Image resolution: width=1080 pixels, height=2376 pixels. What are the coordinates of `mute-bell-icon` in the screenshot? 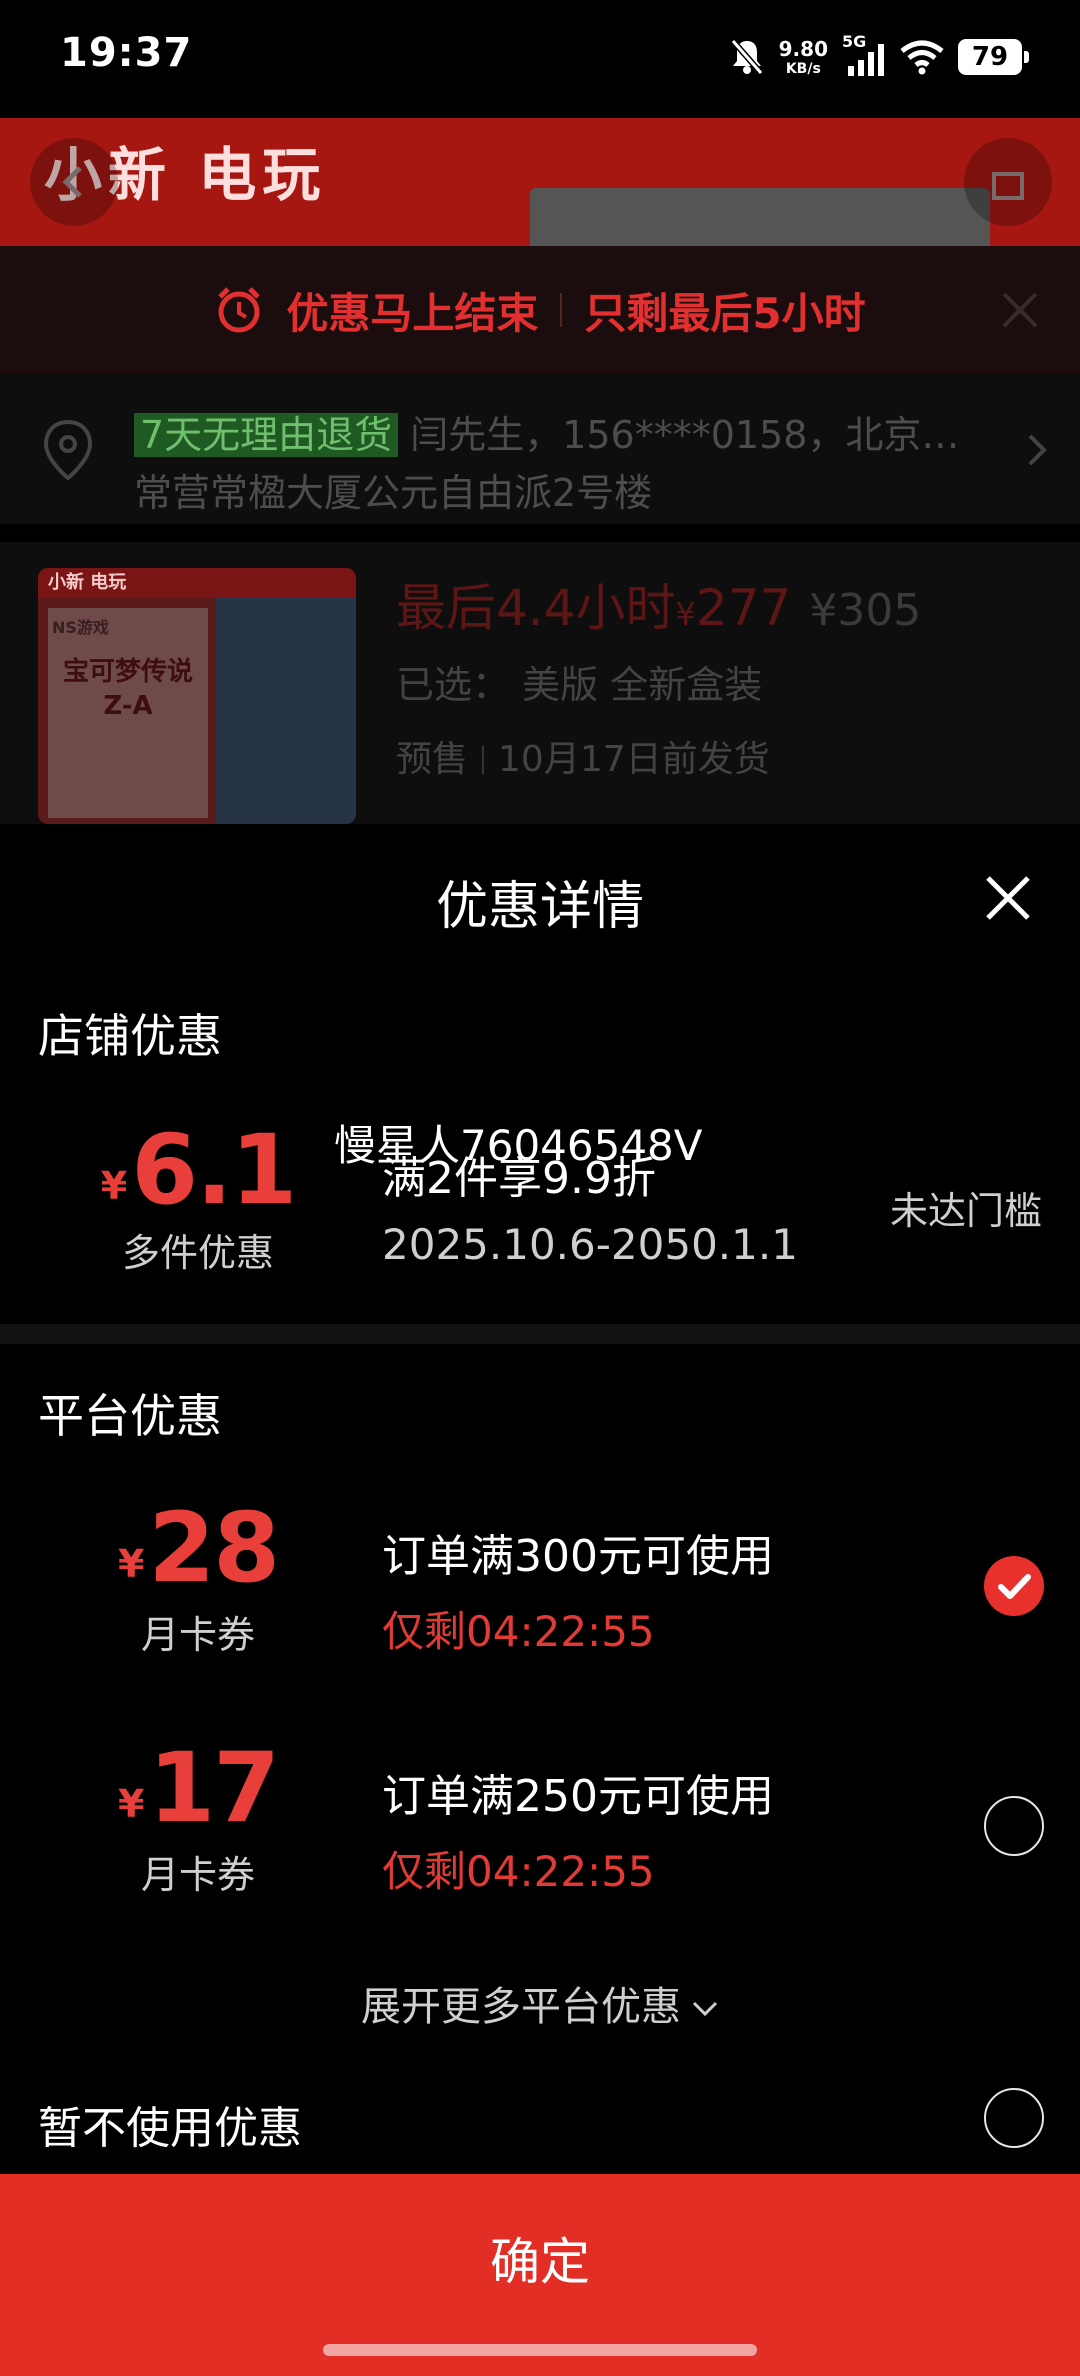 It's located at (746, 57).